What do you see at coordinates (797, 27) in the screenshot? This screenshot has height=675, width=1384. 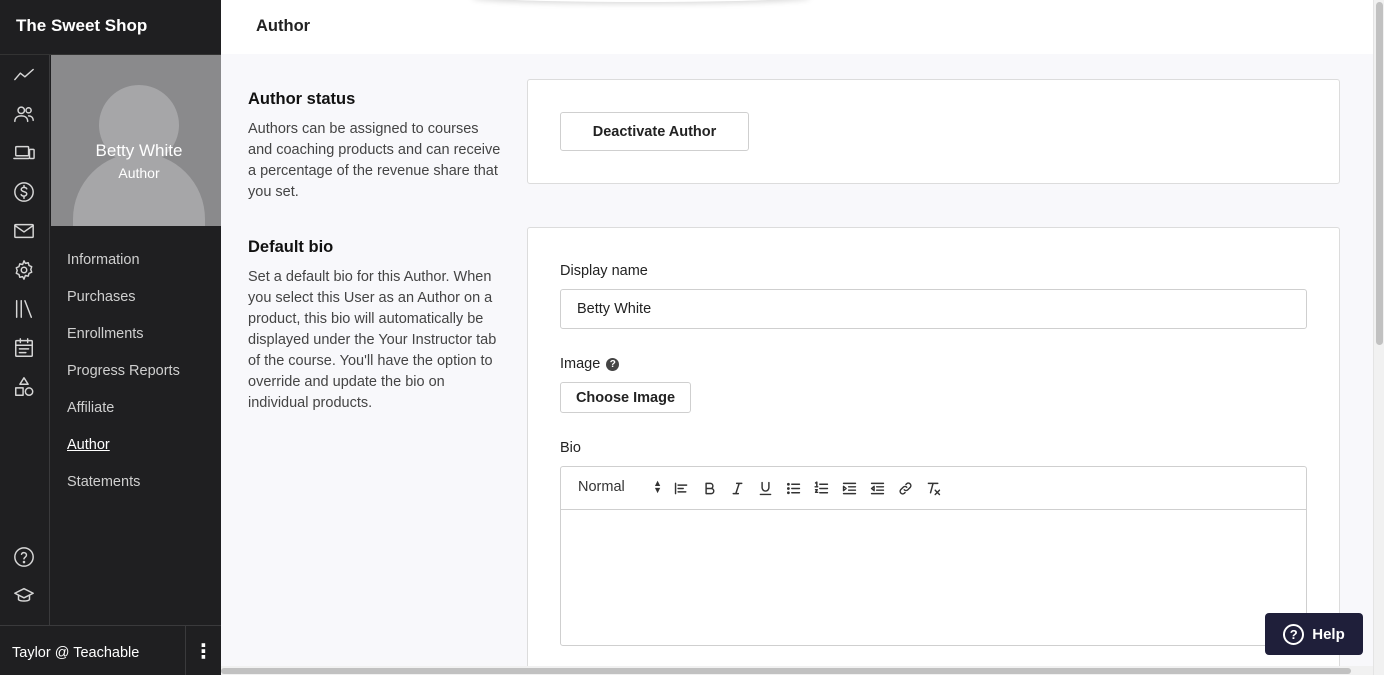 I see `page-header: Author` at bounding box center [797, 27].